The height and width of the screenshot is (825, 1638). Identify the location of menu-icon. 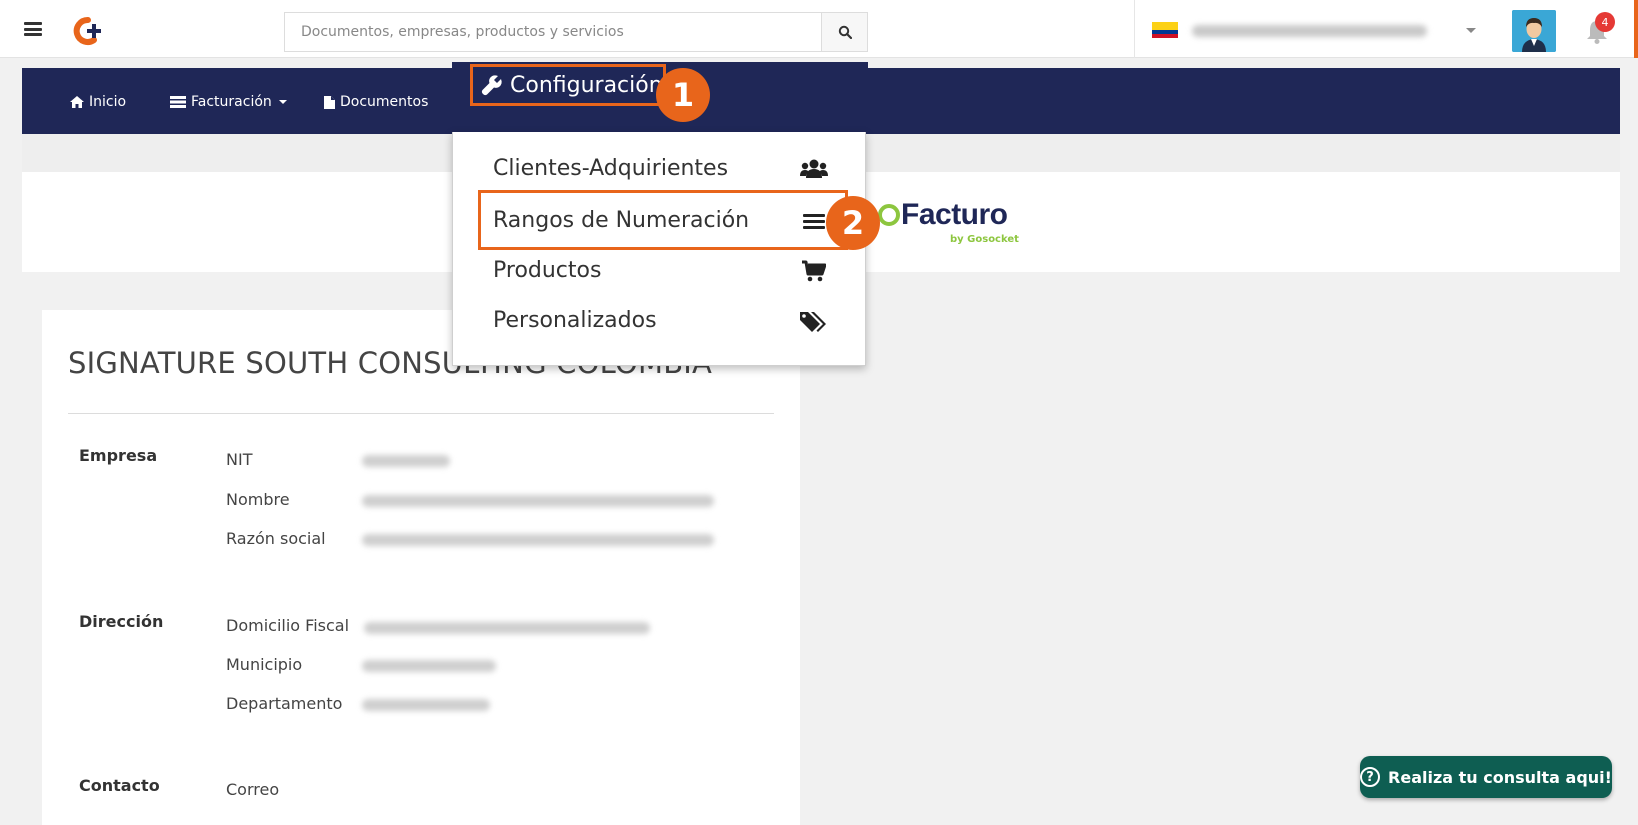
(33, 29).